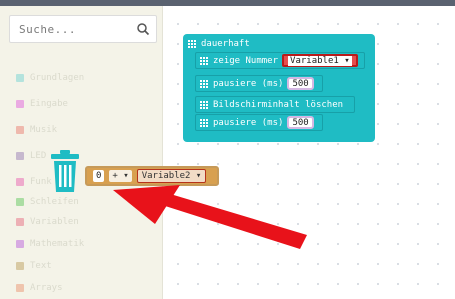 This screenshot has width=455, height=299. I want to click on variable-name: Variable1 ▾, so click(320, 60).